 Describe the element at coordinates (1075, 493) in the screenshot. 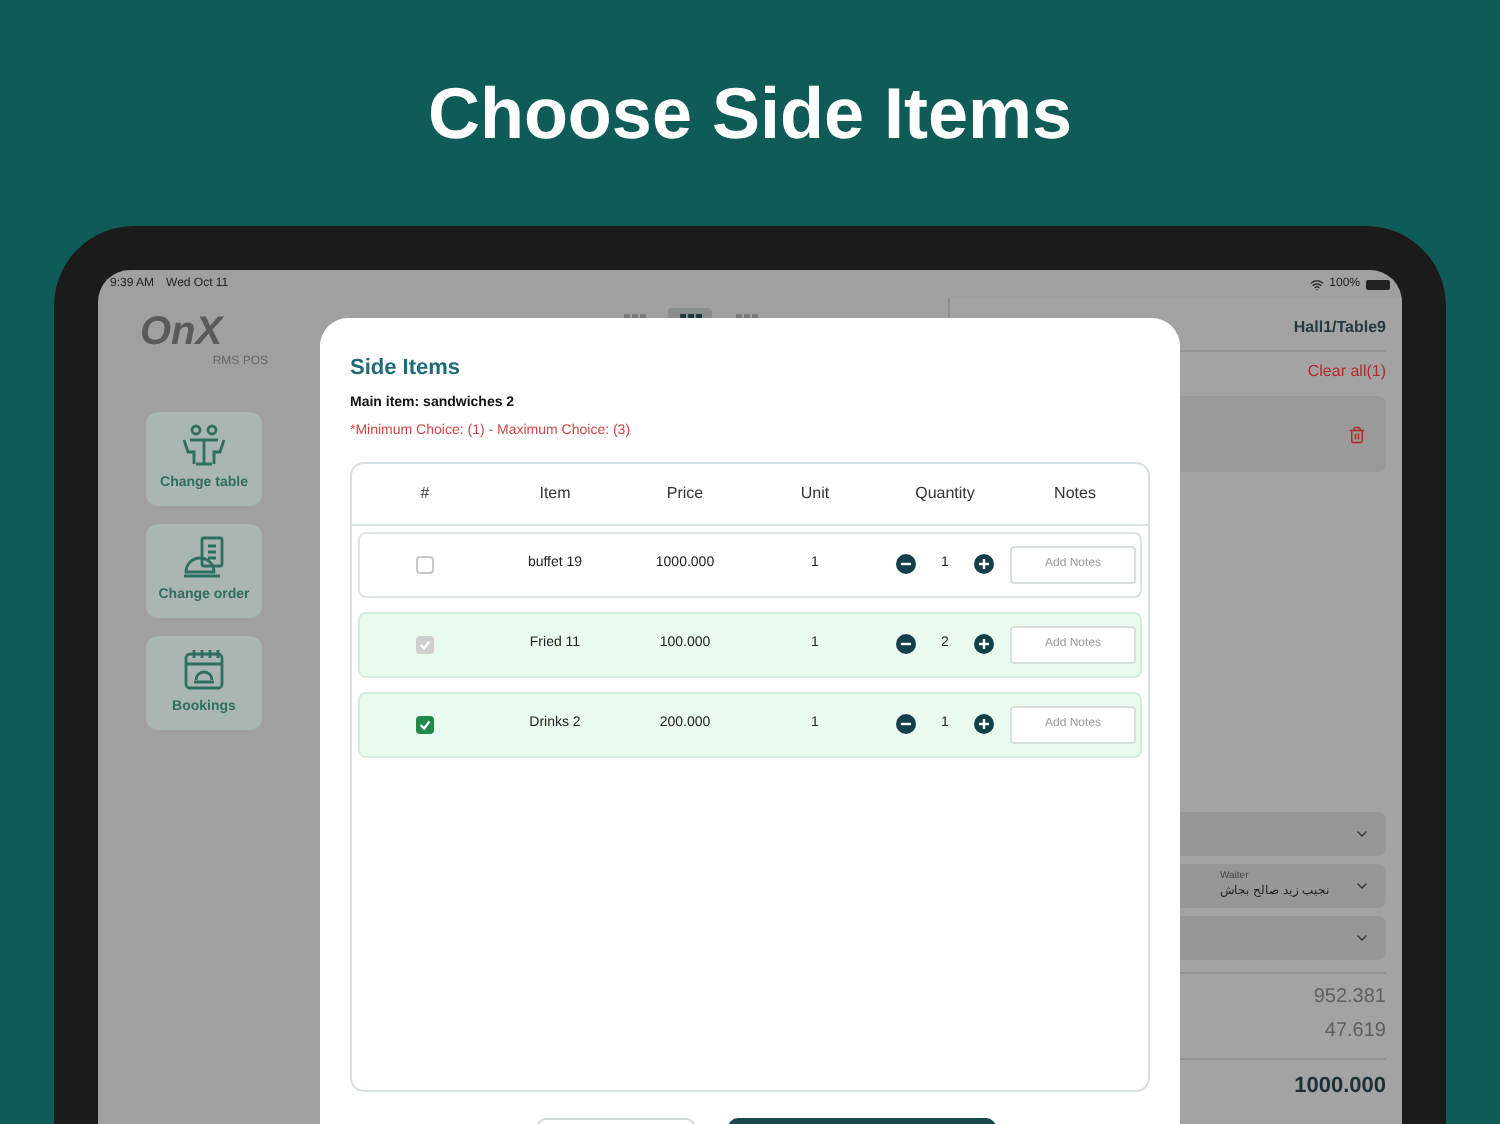

I see `column-header: Notes` at that location.